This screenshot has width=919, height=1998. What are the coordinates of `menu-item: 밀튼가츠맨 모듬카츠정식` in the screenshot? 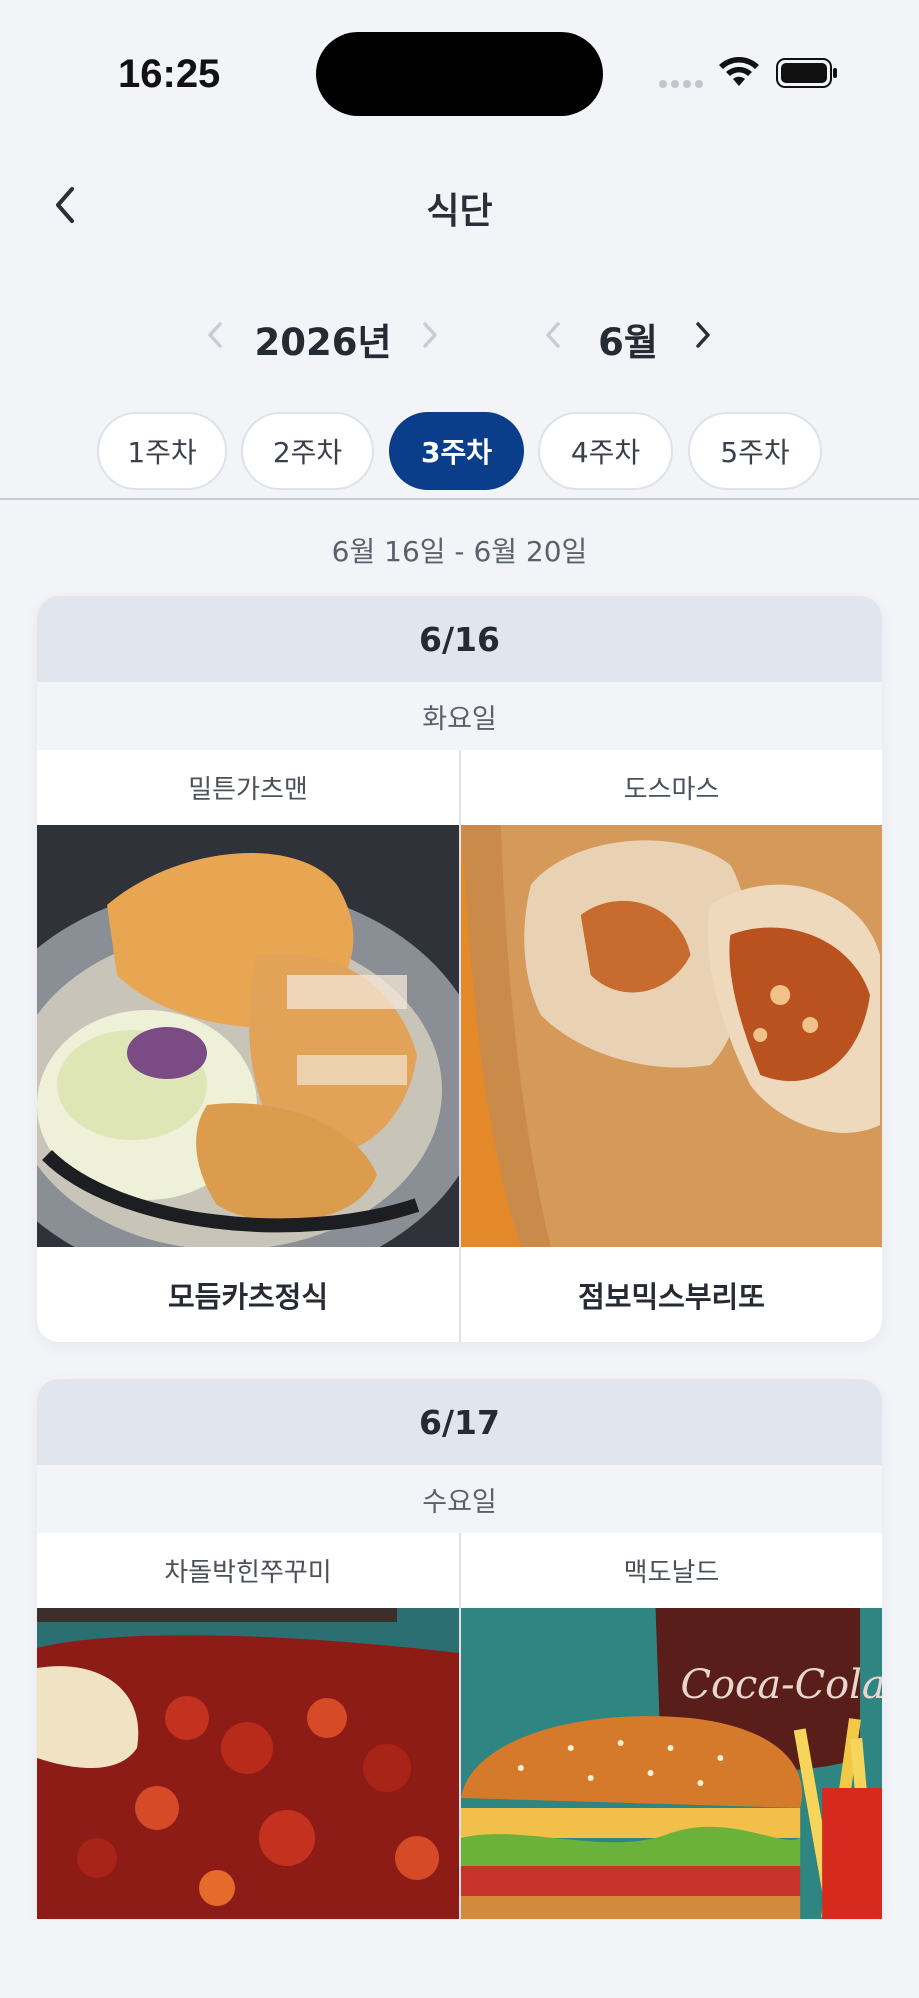 It's located at (248, 1046).